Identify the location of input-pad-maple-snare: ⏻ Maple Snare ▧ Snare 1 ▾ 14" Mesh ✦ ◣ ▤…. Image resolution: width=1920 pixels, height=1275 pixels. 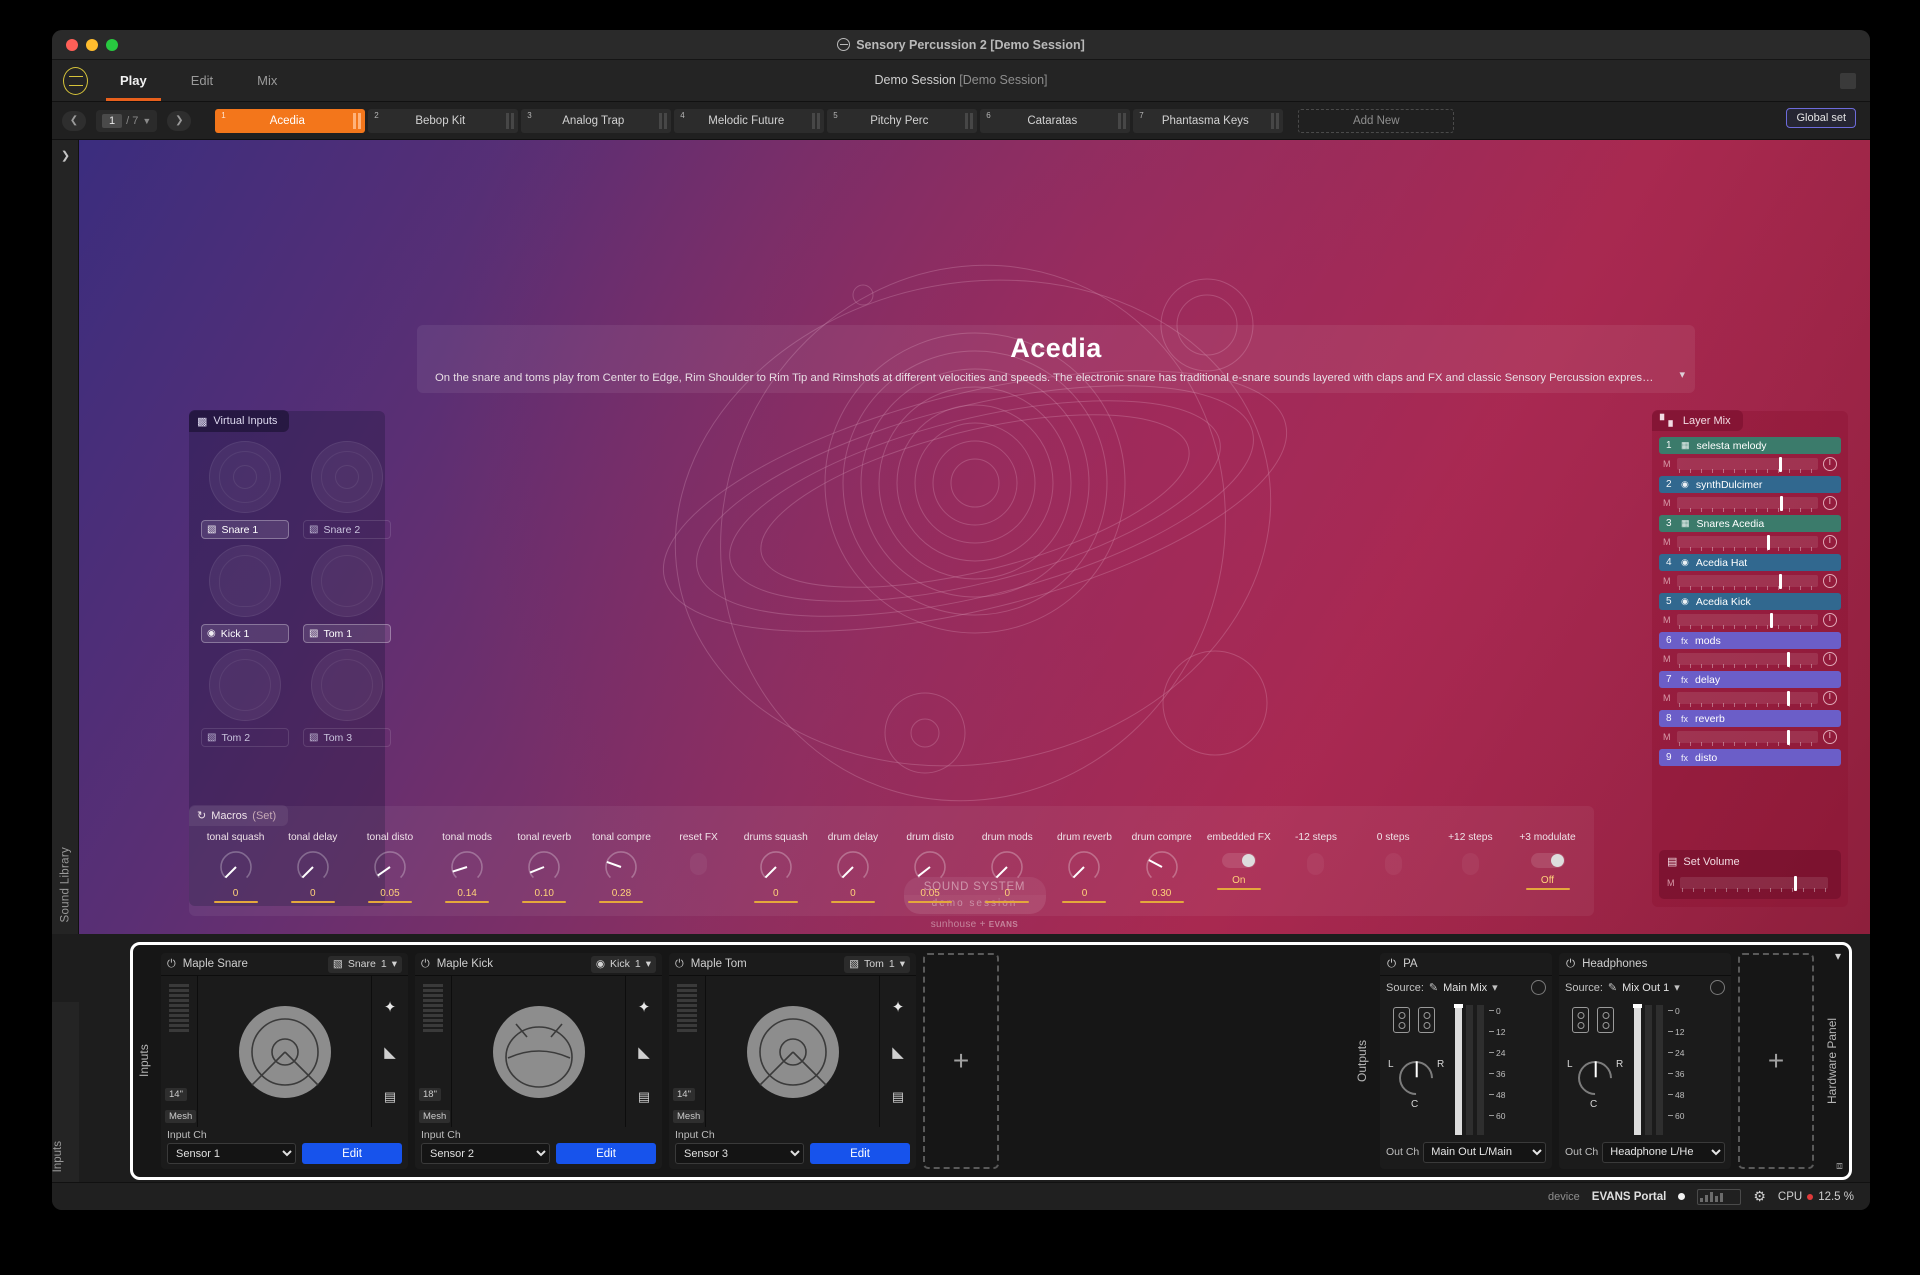
(284, 1061).